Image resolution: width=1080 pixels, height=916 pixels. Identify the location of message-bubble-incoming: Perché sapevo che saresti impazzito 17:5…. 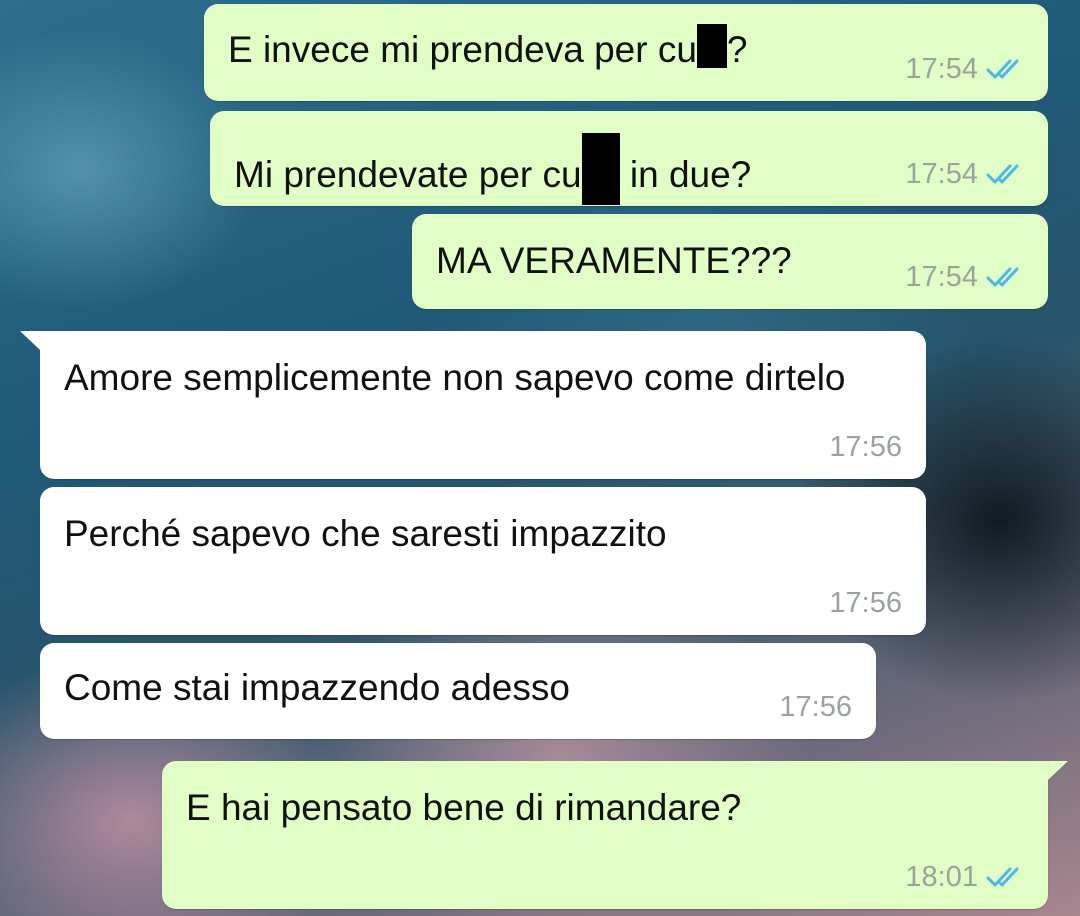
(483, 561).